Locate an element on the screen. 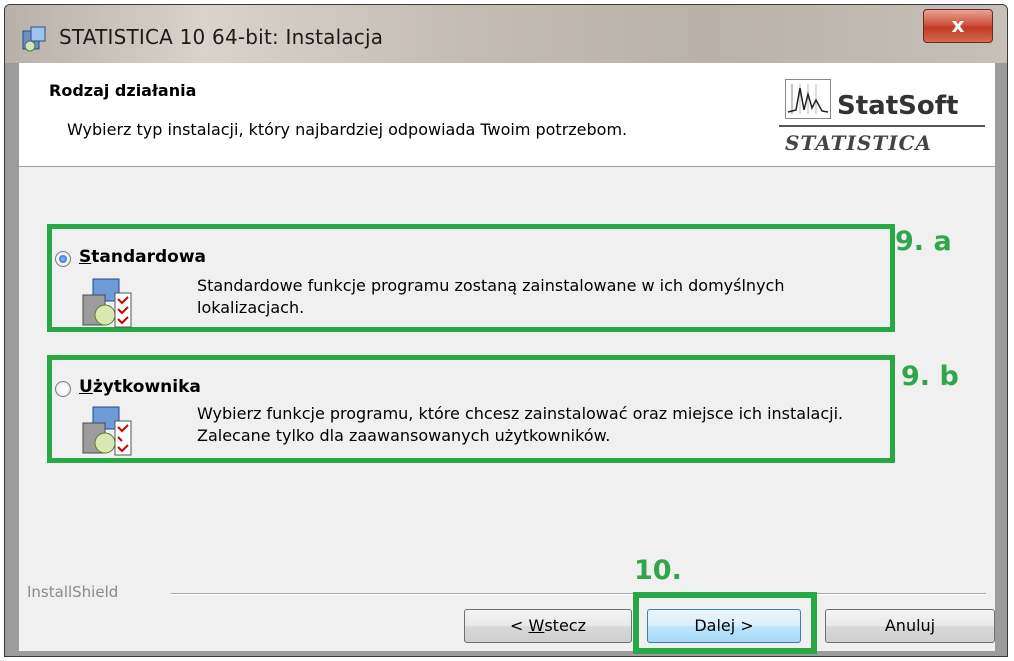 The width and height of the screenshot is (1014, 661). logo-brand-text: StatSoft is located at coordinates (898, 106).